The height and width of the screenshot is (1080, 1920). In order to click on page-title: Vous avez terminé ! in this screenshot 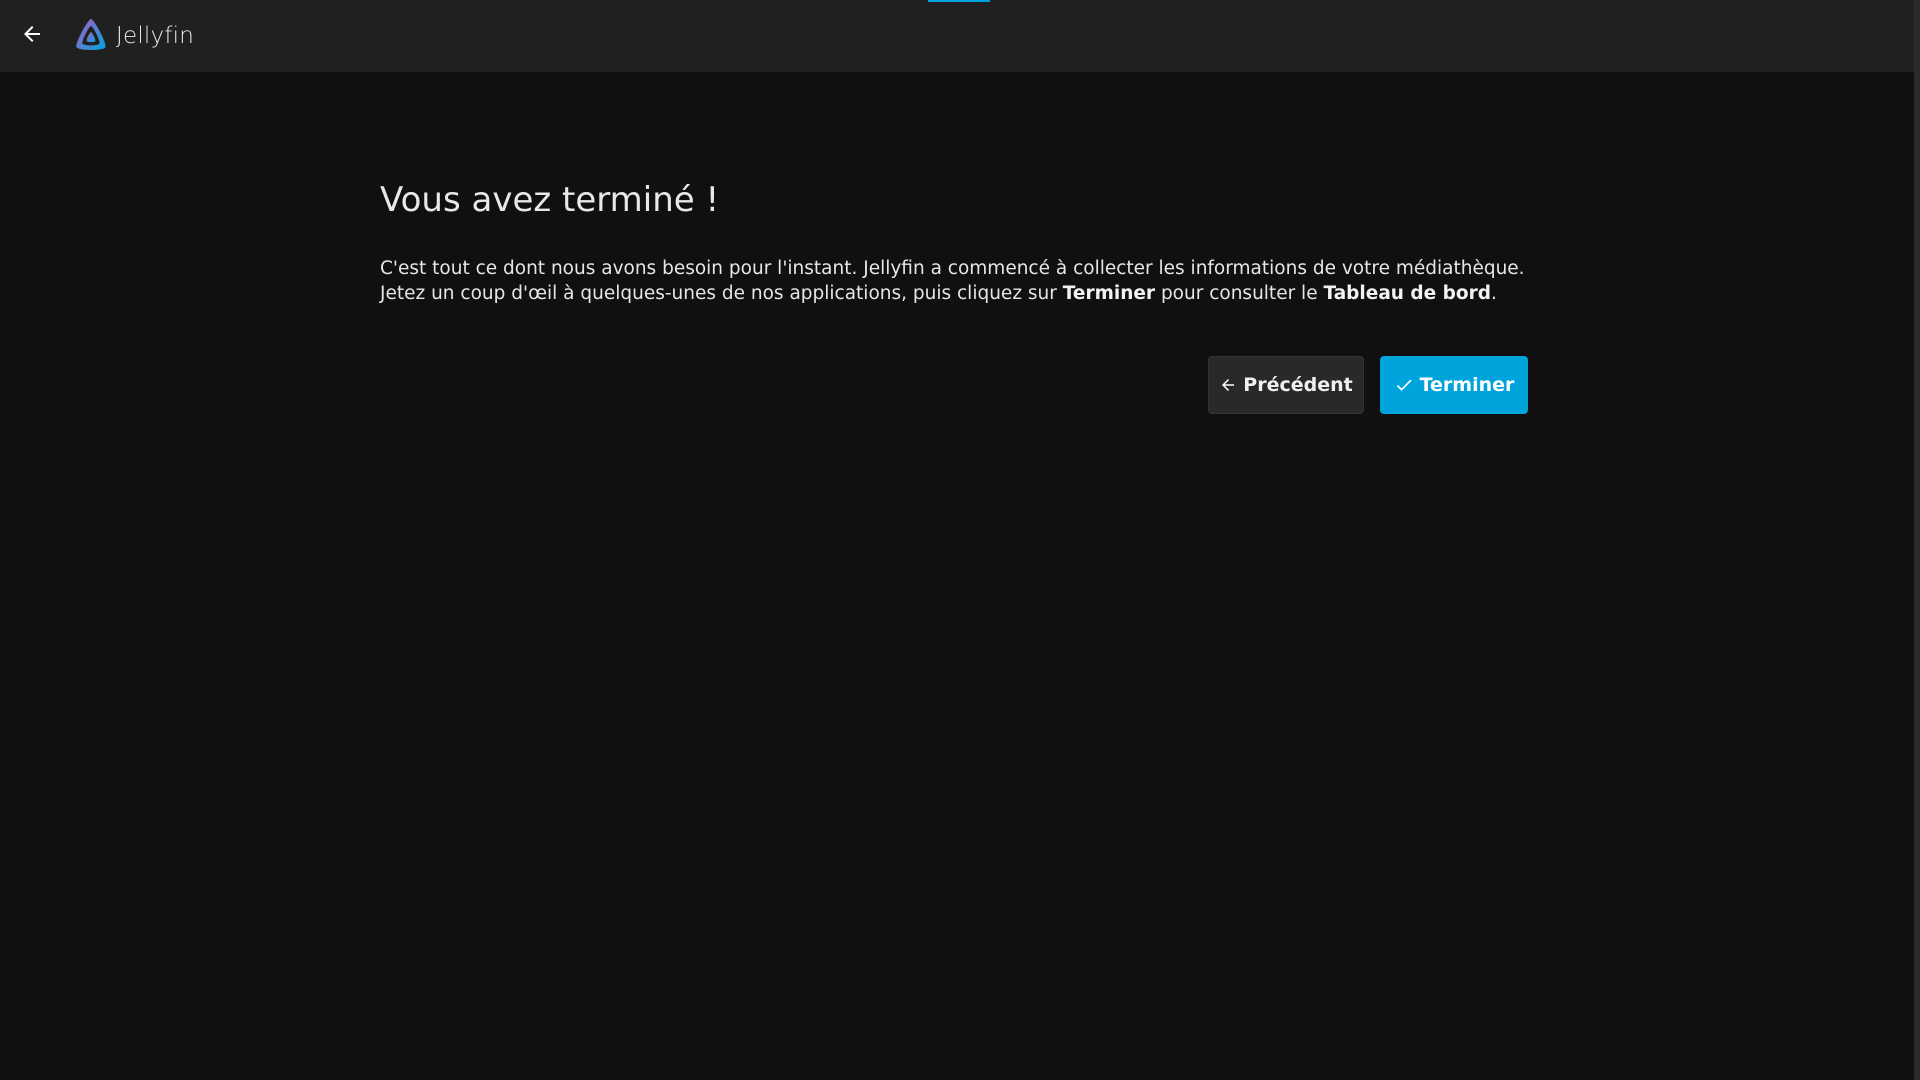, I will do `click(550, 200)`.